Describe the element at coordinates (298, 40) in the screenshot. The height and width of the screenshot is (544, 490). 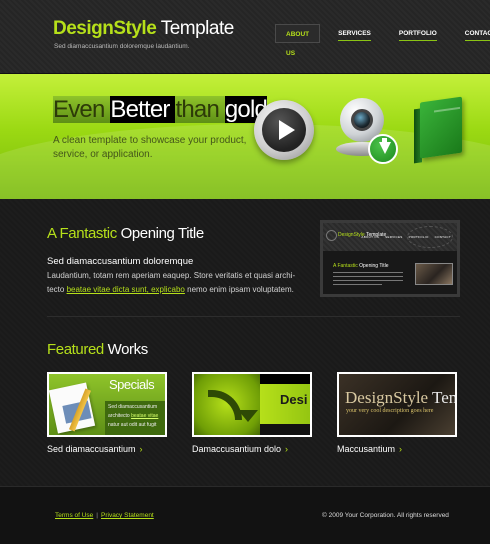
I see `nav-about-us: ABOUT US` at that location.